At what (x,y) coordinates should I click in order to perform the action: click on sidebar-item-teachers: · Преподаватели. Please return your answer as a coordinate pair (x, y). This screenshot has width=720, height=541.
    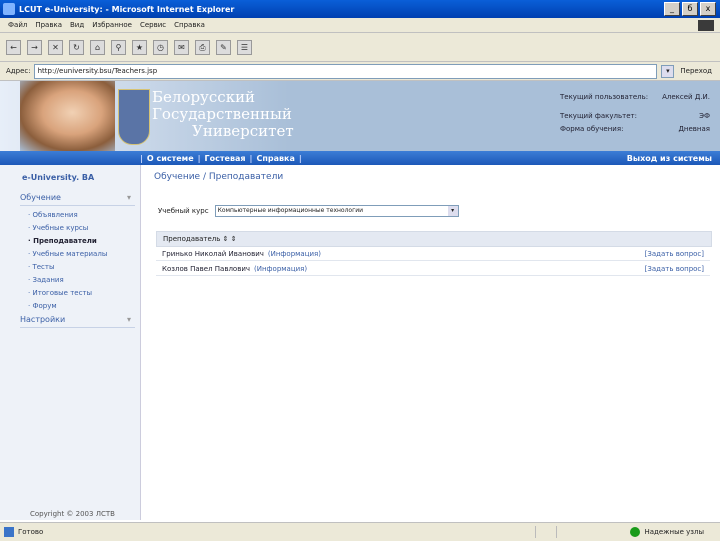
    Looking at the image, I should click on (67, 241).